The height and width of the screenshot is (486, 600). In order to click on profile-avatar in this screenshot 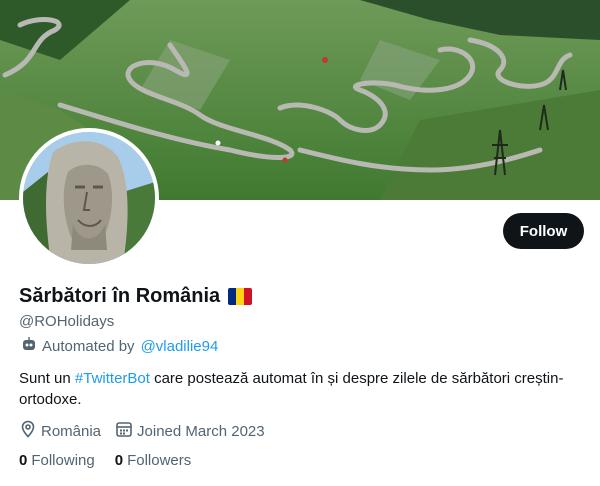, I will do `click(89, 198)`.